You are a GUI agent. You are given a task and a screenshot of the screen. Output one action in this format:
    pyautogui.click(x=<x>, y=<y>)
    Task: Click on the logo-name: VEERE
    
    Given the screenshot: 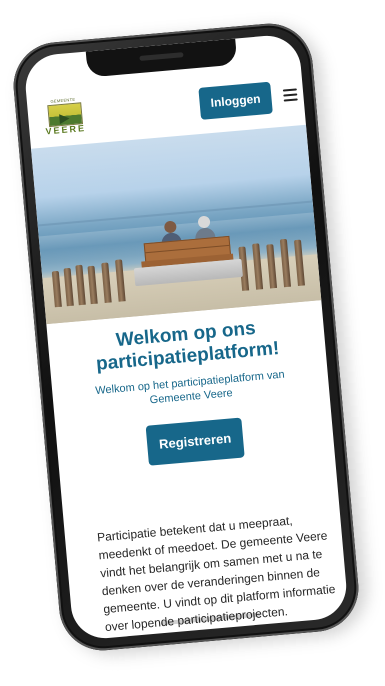 What is the action you would take?
    pyautogui.click(x=66, y=129)
    